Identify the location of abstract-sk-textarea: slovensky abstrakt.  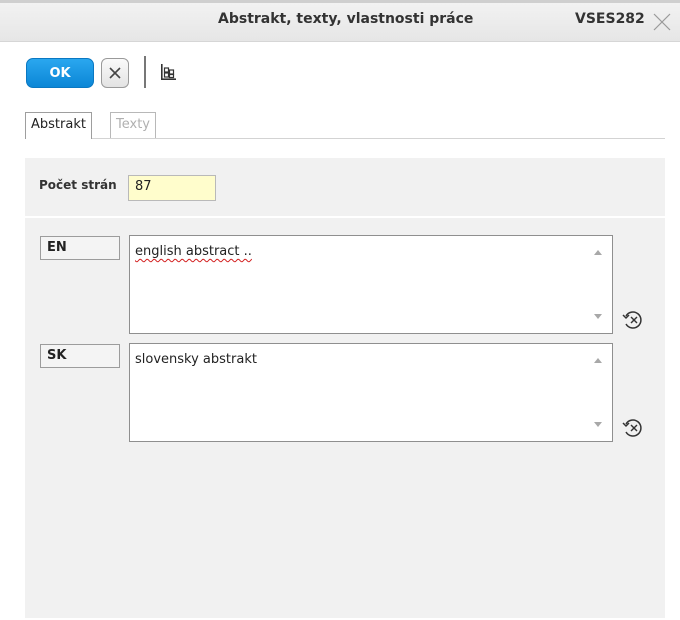
(371, 392).